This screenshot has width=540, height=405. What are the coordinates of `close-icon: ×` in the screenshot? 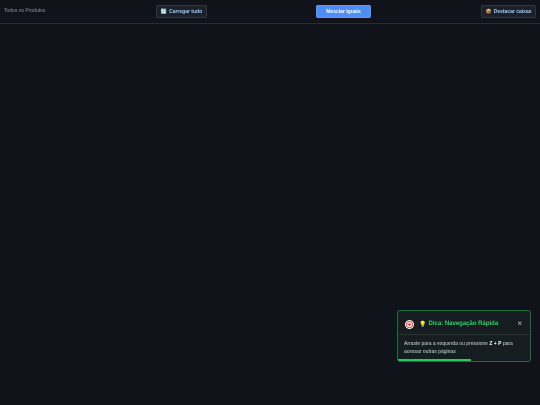 It's located at (519, 324).